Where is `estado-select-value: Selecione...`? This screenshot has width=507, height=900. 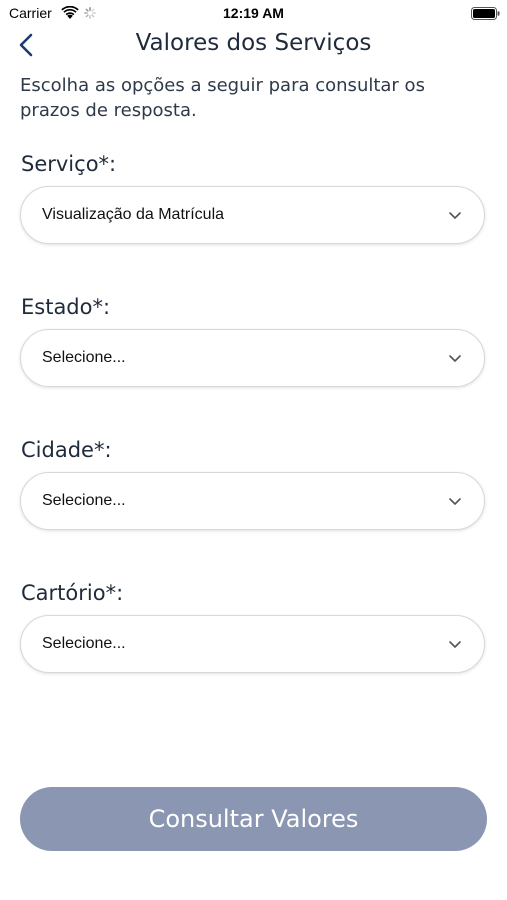 estado-select-value: Selecione... is located at coordinates (84, 357).